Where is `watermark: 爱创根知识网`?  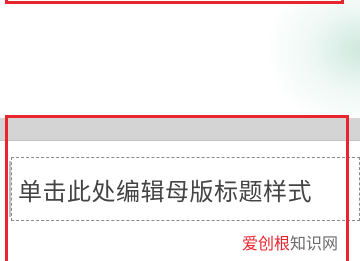
watermark: 爱创根知识网 is located at coordinates (290, 242).